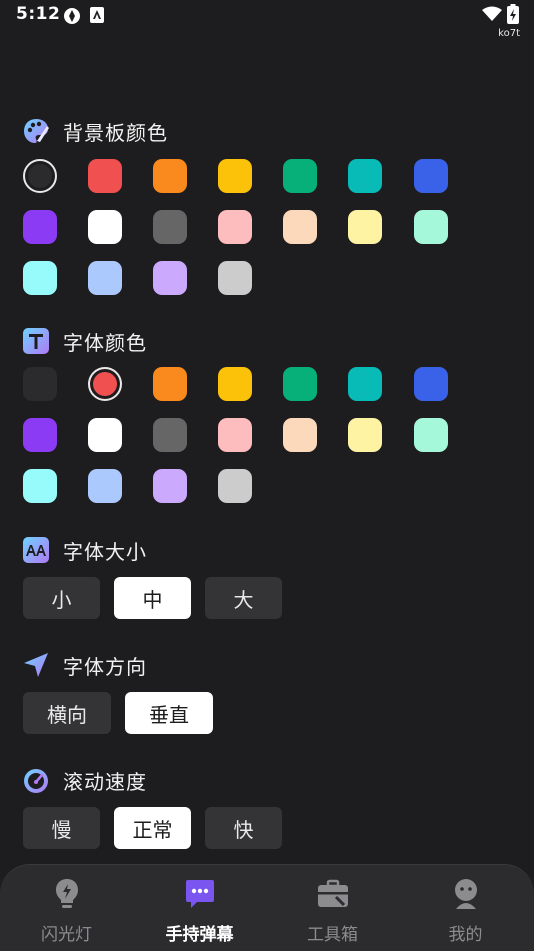  Describe the element at coordinates (115, 132) in the screenshot. I see `background-color-title: 背景板颜色` at that location.